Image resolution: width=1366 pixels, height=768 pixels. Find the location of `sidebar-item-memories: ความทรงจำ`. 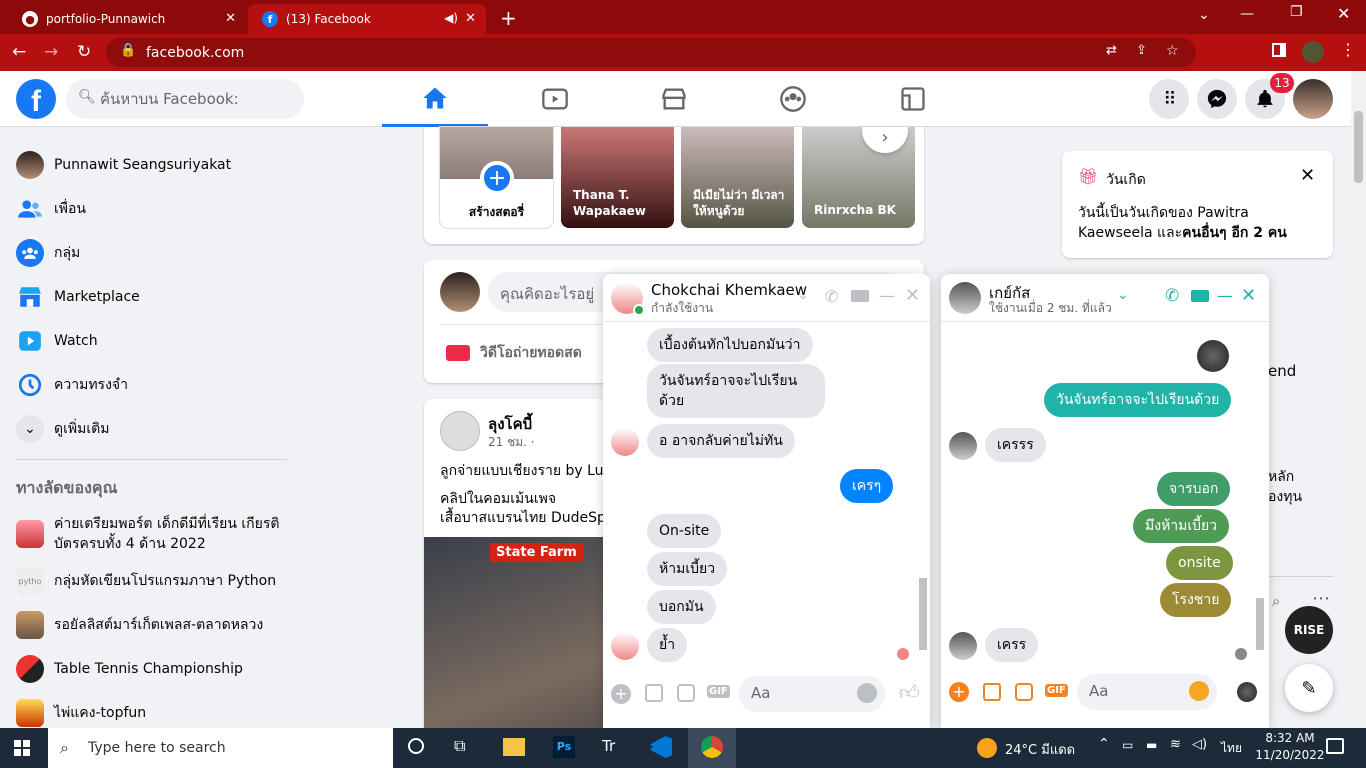

sidebar-item-memories: ความทรงจำ is located at coordinates (72, 385).